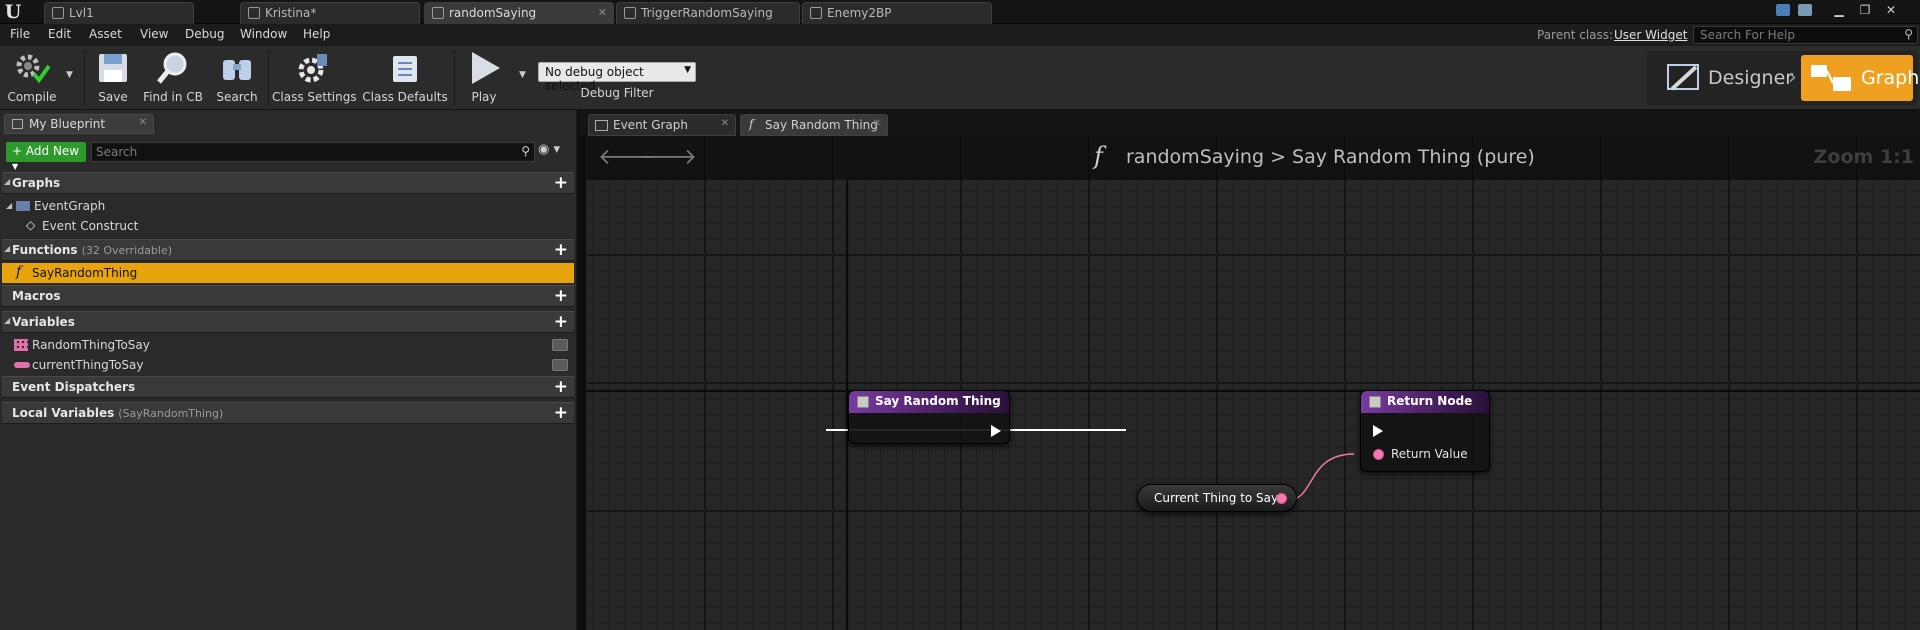 Image resolution: width=1920 pixels, height=630 pixels. I want to click on local-variables-section-header: Local Variables (SayRandomThing) +, so click(288, 413).